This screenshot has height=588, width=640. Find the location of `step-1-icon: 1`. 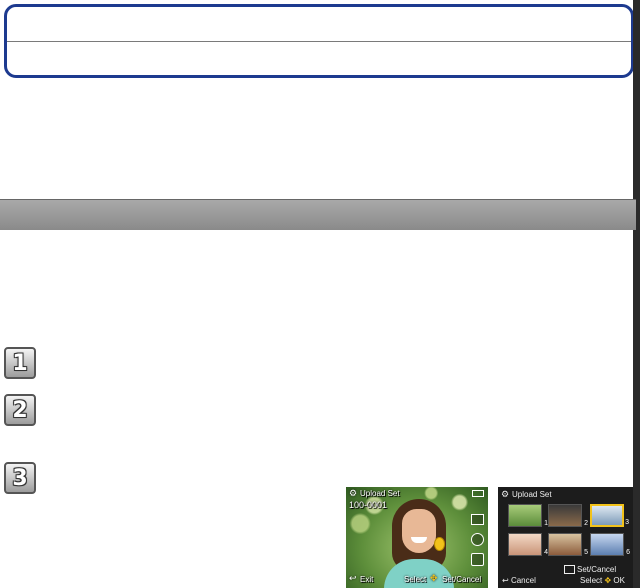

step-1-icon: 1 is located at coordinates (20, 363).